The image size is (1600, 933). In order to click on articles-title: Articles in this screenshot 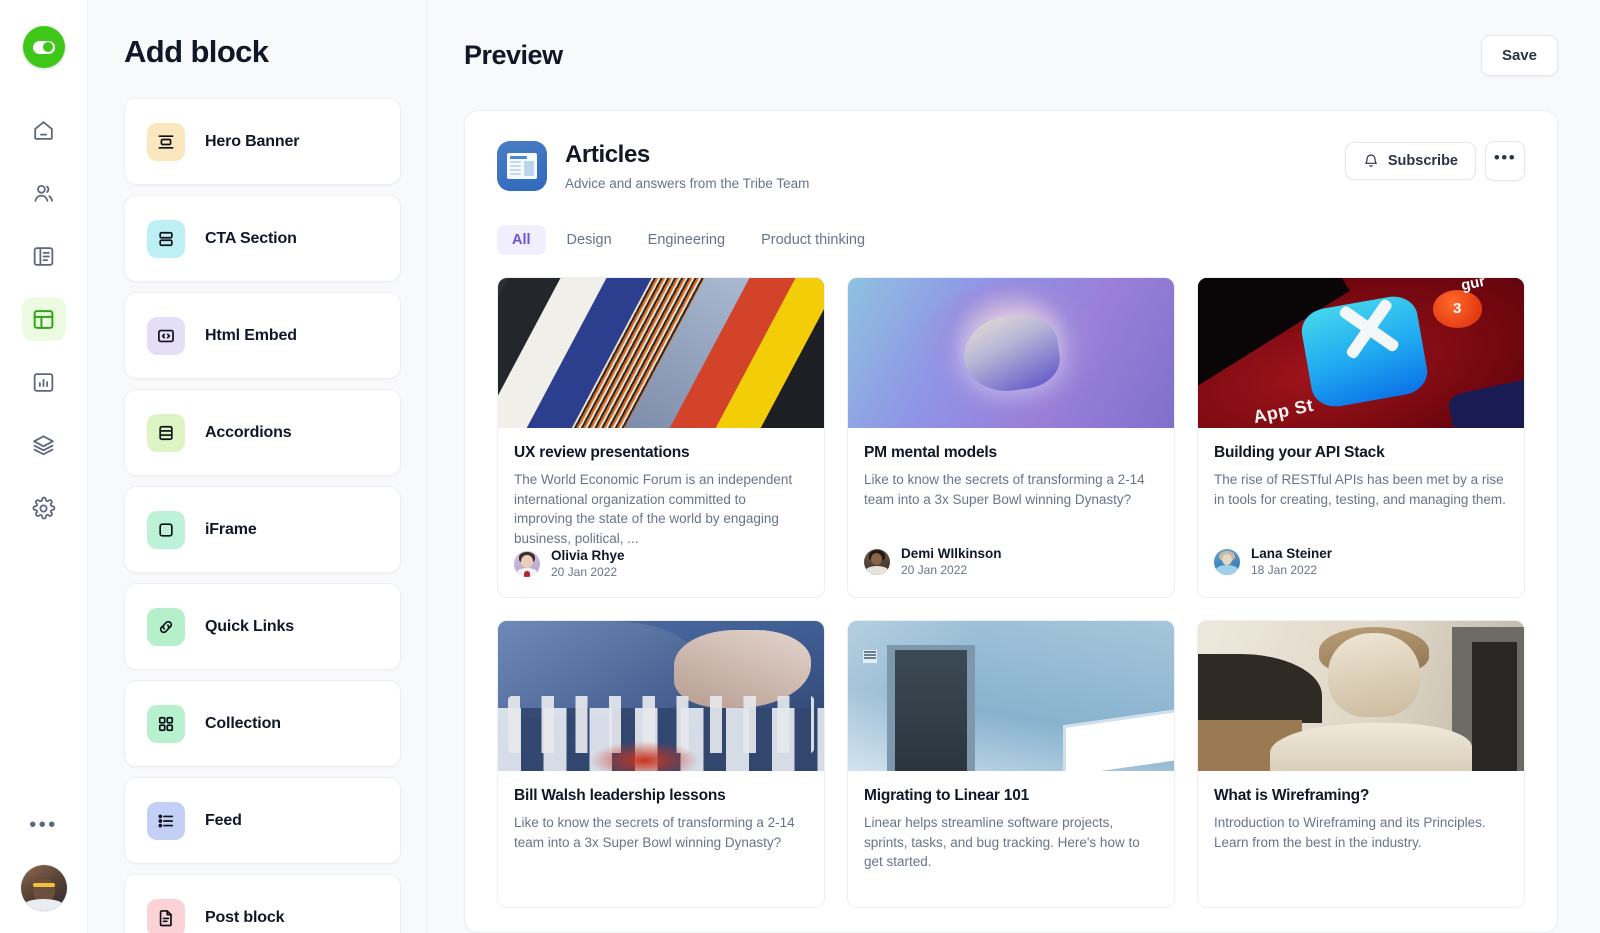, I will do `click(607, 154)`.